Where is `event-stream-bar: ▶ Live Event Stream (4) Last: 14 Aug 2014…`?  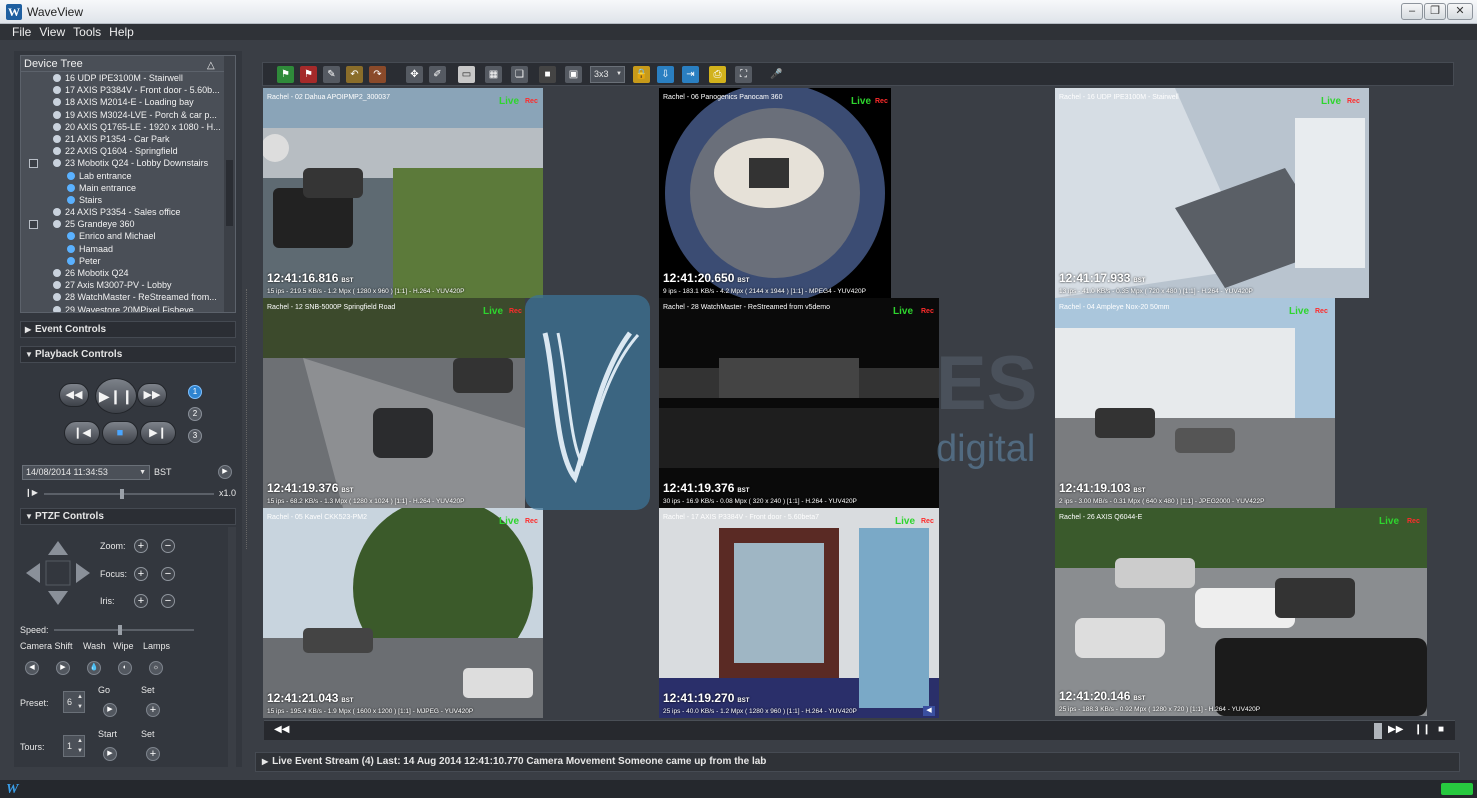
event-stream-bar: ▶ Live Event Stream (4) Last: 14 Aug 2014… is located at coordinates (857, 762).